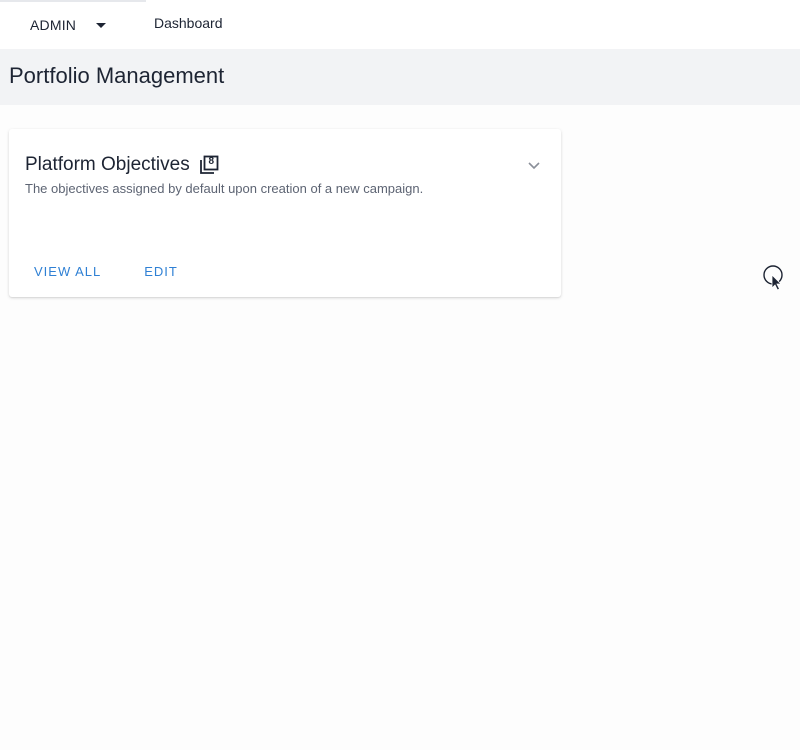 Image resolution: width=800 pixels, height=750 pixels. What do you see at coordinates (774, 278) in the screenshot?
I see `mouse-cursor-icon` at bounding box center [774, 278].